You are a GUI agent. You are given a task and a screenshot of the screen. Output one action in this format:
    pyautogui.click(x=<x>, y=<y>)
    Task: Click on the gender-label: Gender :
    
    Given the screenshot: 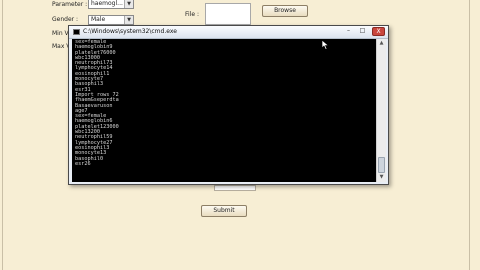 What is the action you would take?
    pyautogui.click(x=65, y=19)
    